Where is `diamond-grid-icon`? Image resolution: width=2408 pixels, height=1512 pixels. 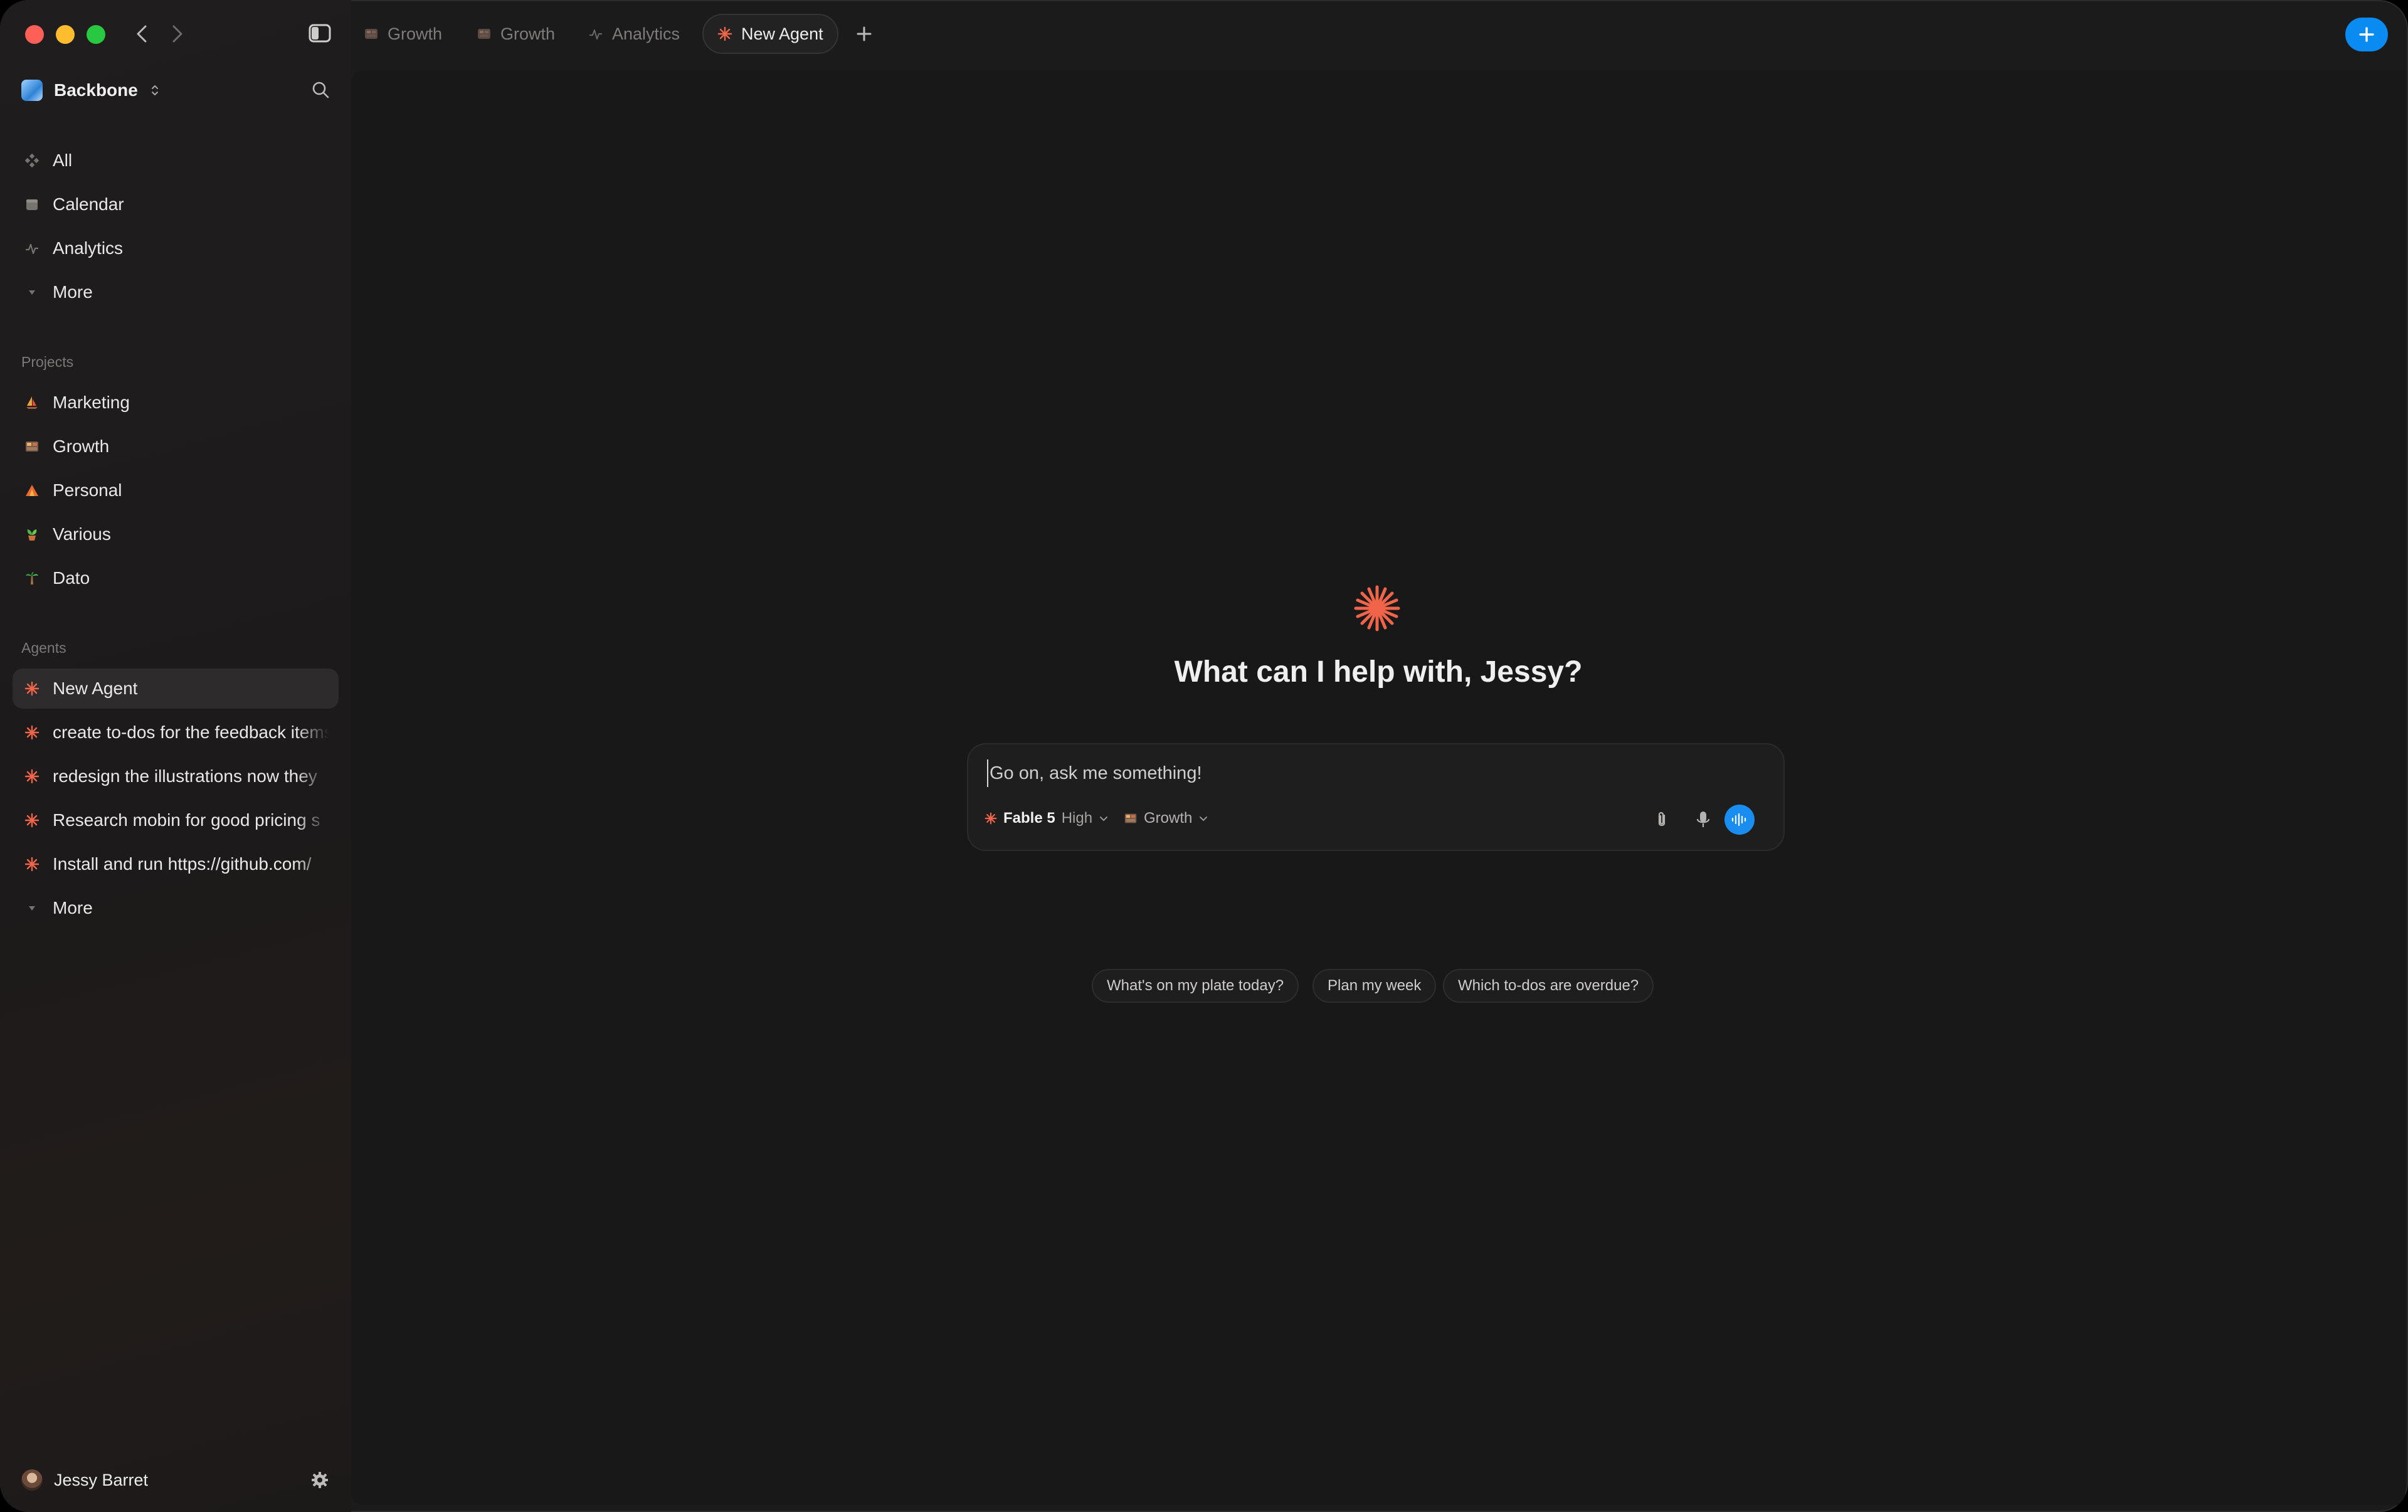
diamond-grid-icon is located at coordinates (32, 160).